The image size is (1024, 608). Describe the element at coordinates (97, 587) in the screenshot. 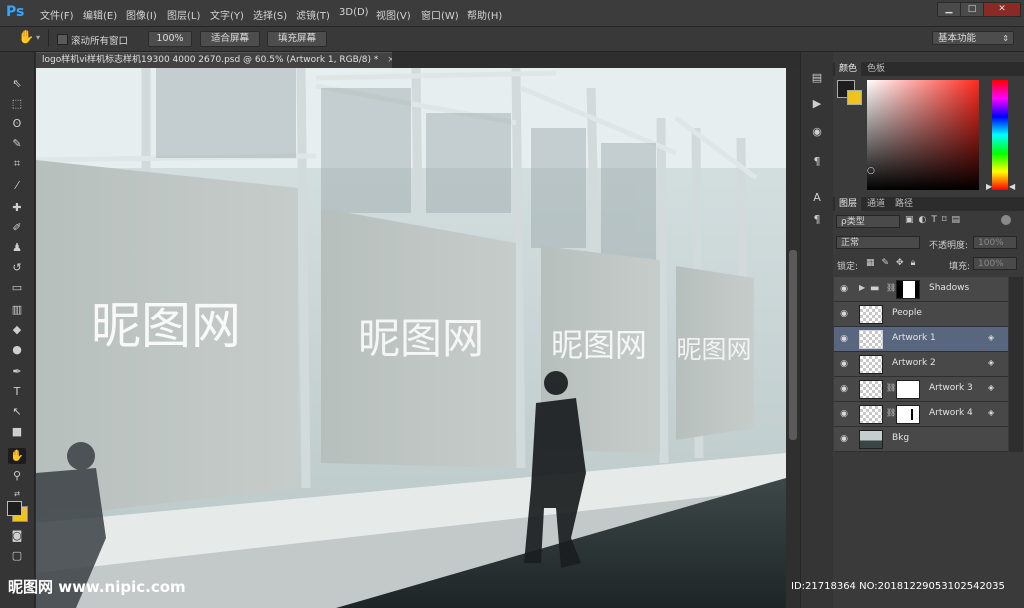

I see `watermark-site: 昵图网 www.nipic.com` at that location.